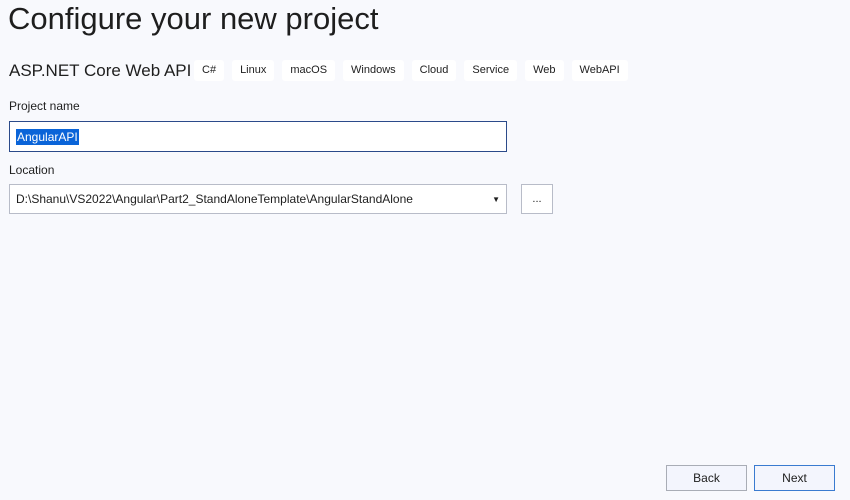 This screenshot has width=850, height=500. Describe the element at coordinates (209, 70) in the screenshot. I see `tag: C#` at that location.